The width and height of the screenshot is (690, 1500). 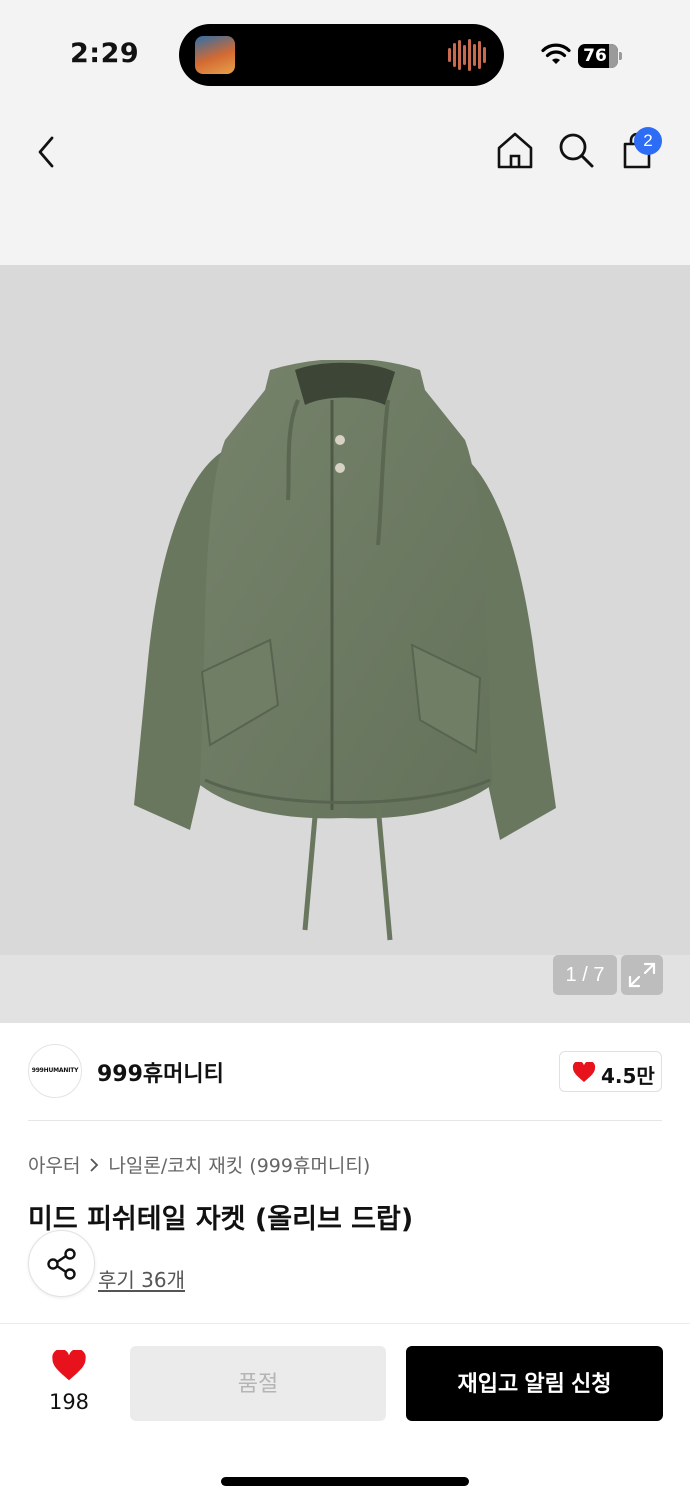 I want to click on brand-like-button: 4.5만, so click(x=610, y=1071).